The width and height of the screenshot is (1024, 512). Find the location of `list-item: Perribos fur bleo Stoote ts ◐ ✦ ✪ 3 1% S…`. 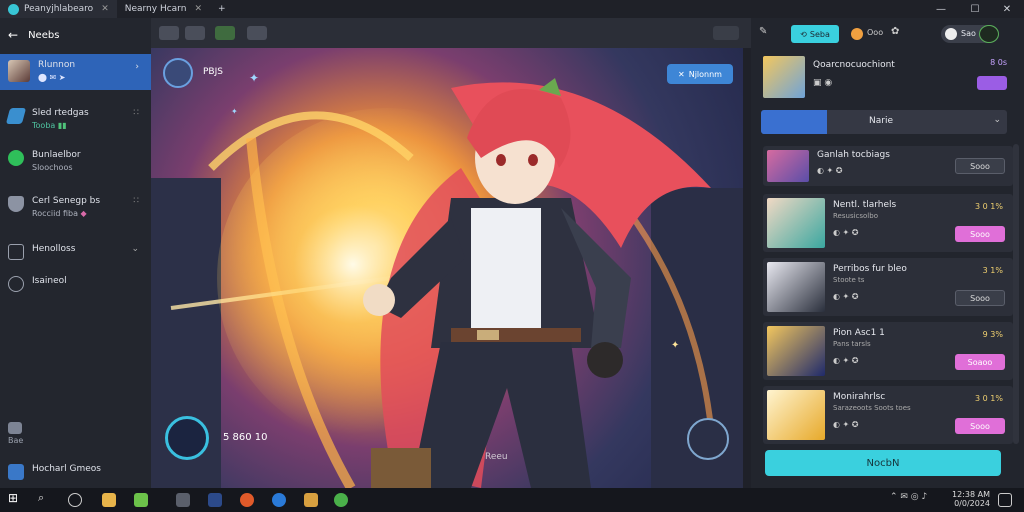

list-item: Perribos fur bleo Stoote ts ◐ ✦ ✪ 3 1% S… is located at coordinates (888, 287).